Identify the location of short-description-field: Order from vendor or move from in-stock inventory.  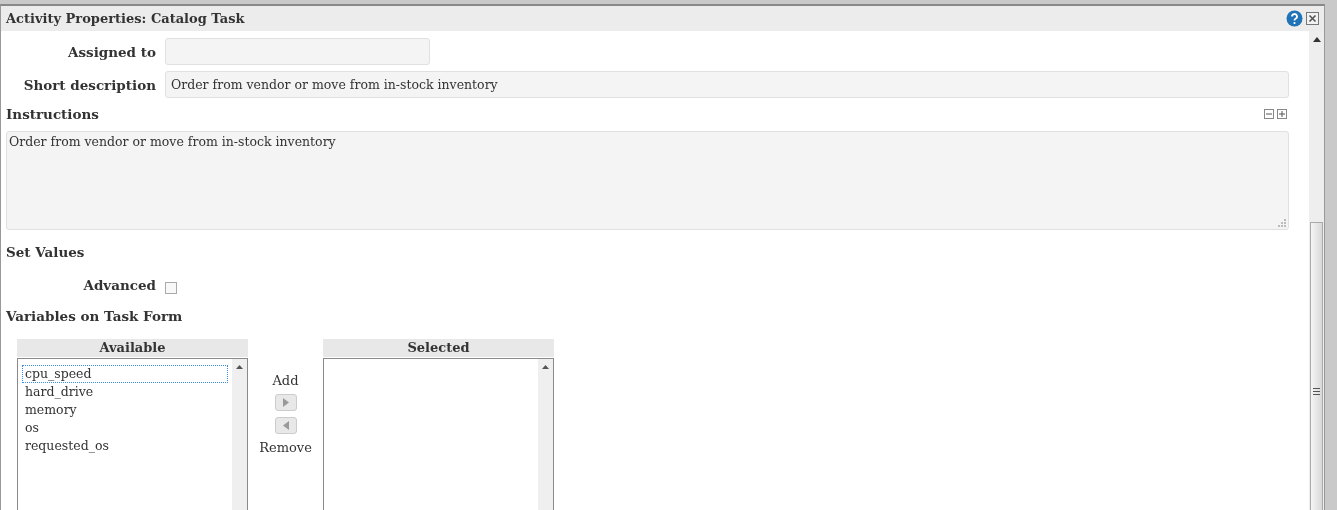
(727, 84).